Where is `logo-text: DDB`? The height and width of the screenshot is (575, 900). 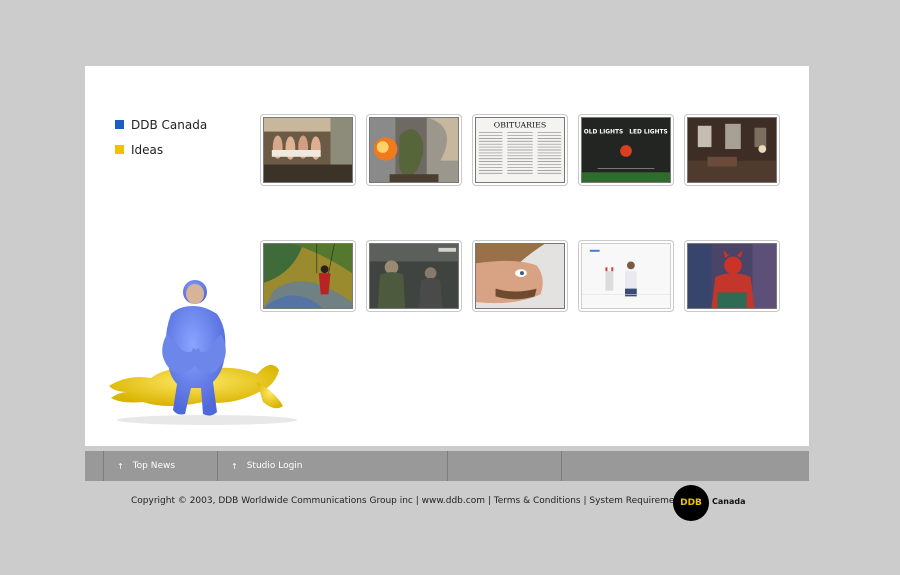
logo-text: DDB is located at coordinates (691, 503).